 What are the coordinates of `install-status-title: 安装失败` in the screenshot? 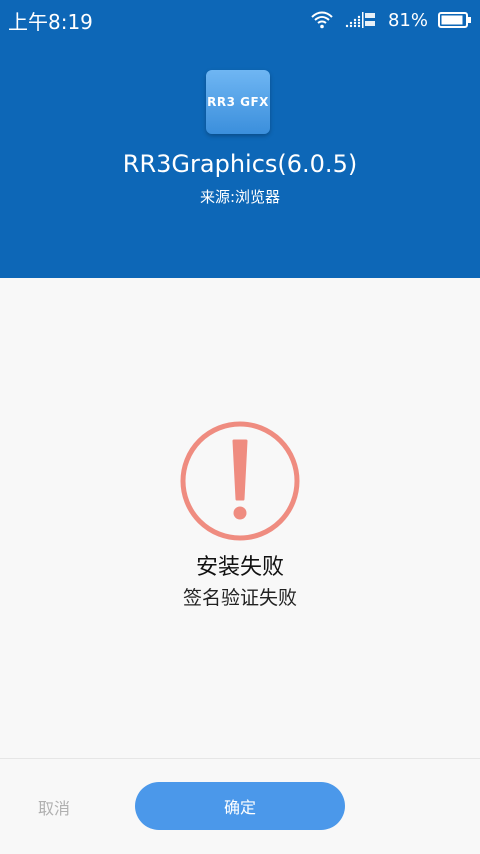 It's located at (239, 567).